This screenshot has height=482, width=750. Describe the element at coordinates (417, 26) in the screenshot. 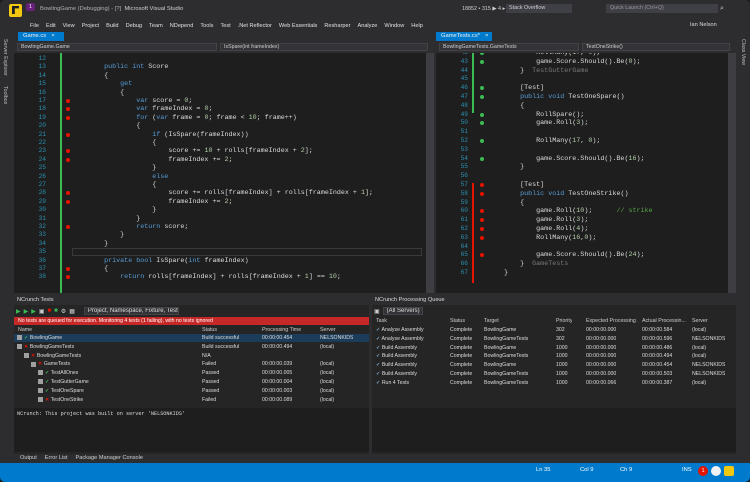

I see `menu-item-help: Help` at that location.